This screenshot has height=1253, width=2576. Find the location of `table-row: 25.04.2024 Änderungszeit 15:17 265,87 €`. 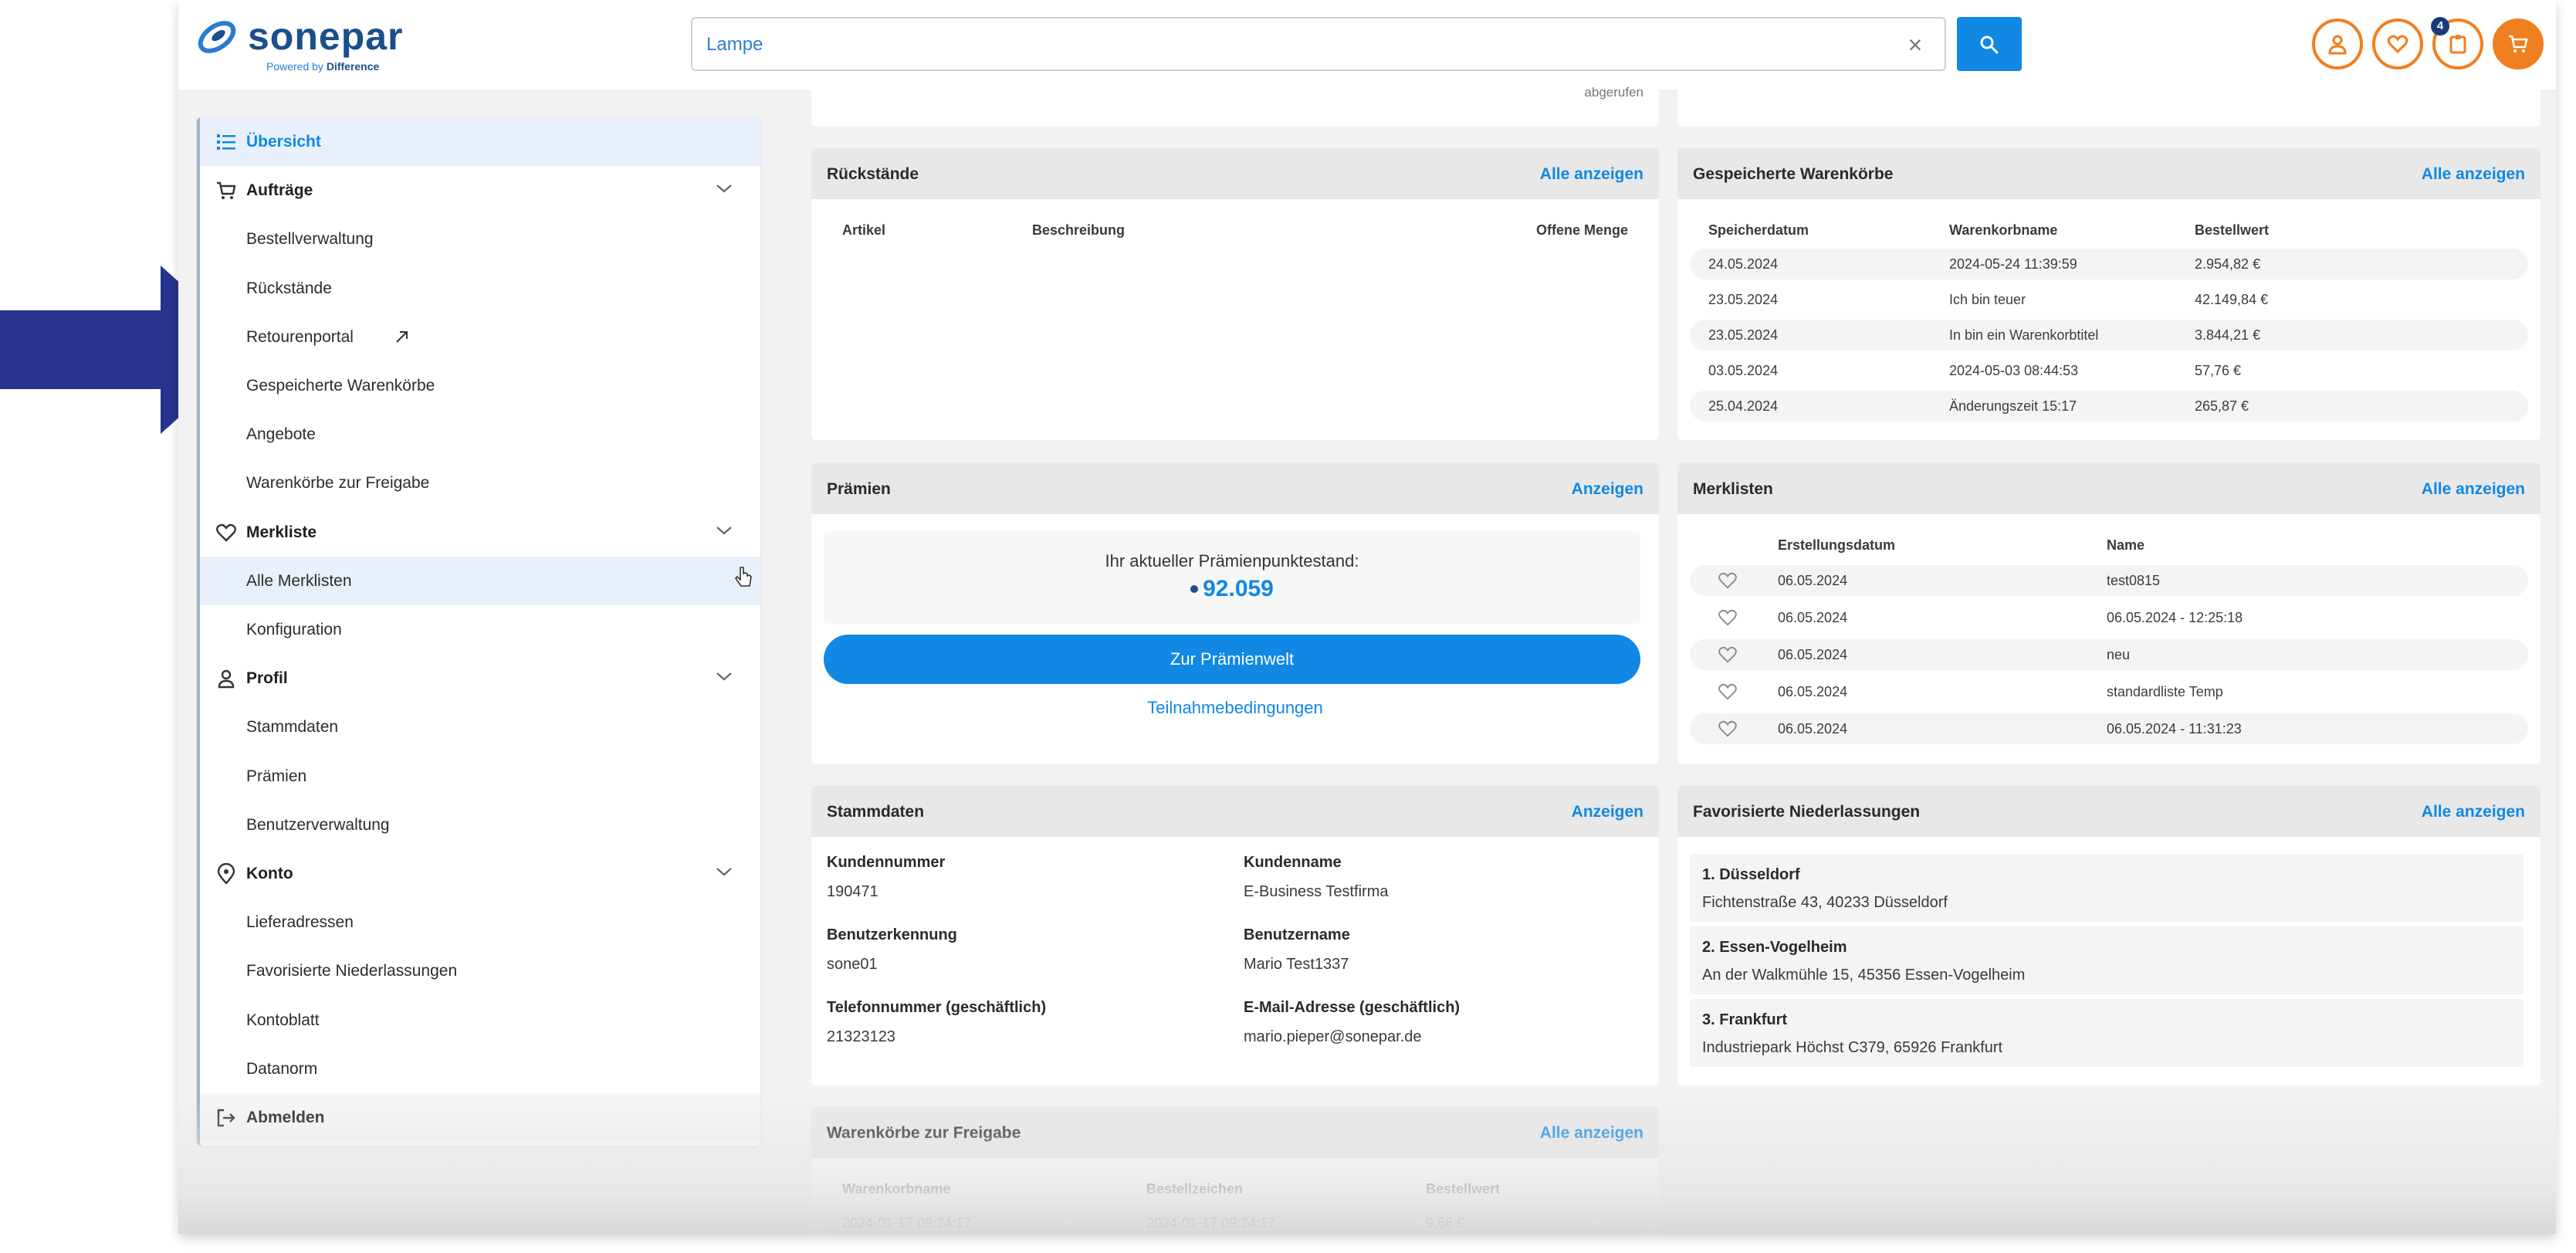

table-row: 25.04.2024 Änderungszeit 15:17 265,87 € is located at coordinates (2109, 406).